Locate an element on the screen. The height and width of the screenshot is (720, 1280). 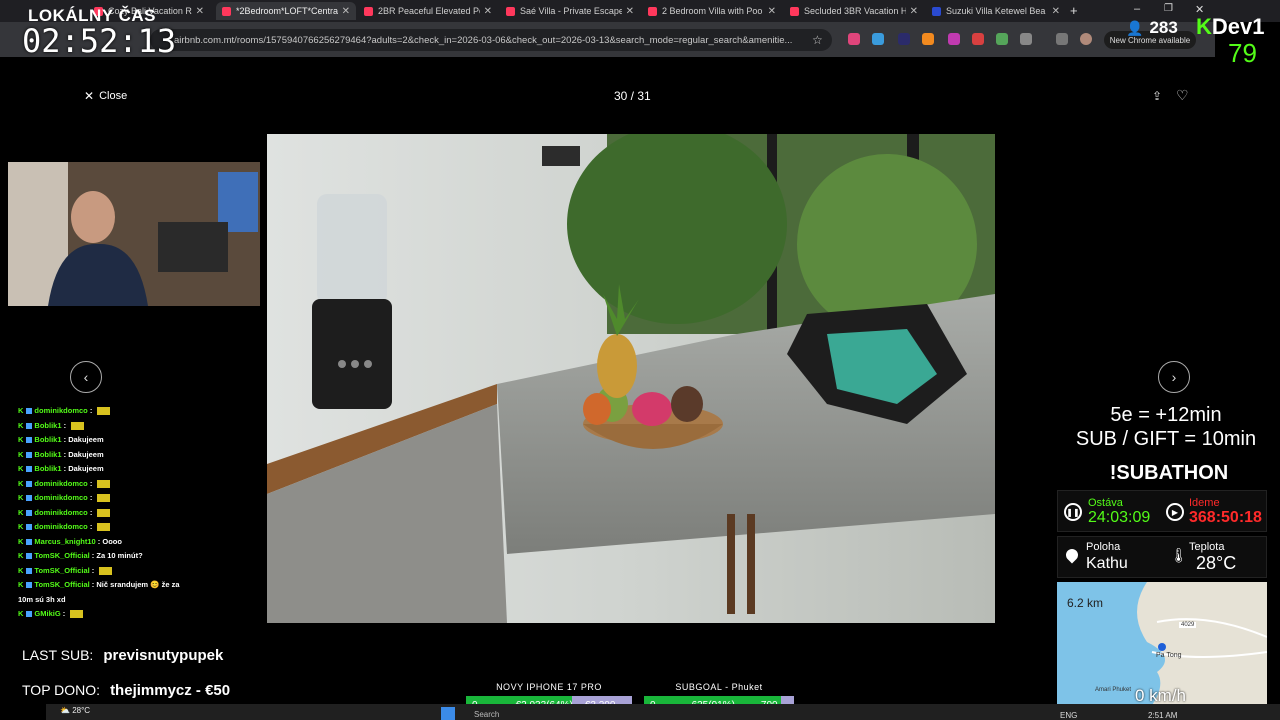
share-icon: ⇪ is located at coordinates (1157, 96).